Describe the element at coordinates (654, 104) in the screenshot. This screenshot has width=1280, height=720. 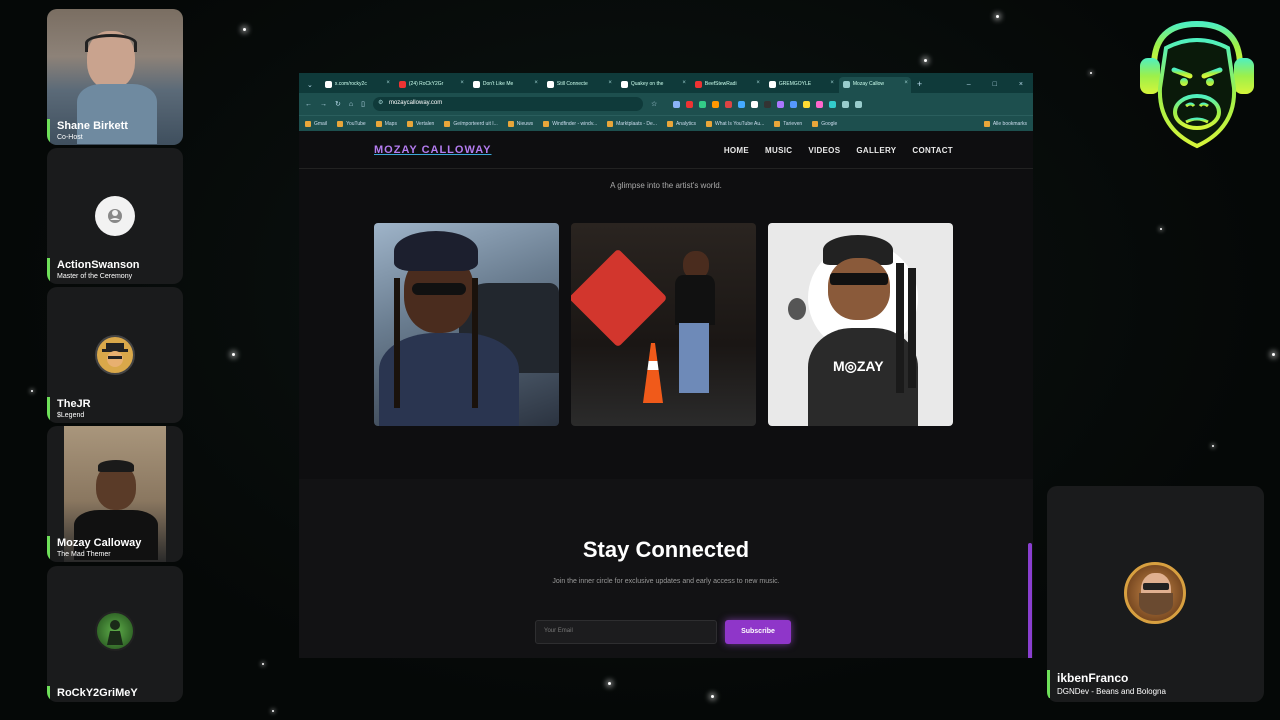
I see `bookmark-star-icon: ☆` at that location.